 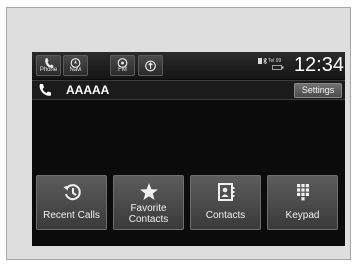 I want to click on settings-button: Settings, so click(x=318, y=90).